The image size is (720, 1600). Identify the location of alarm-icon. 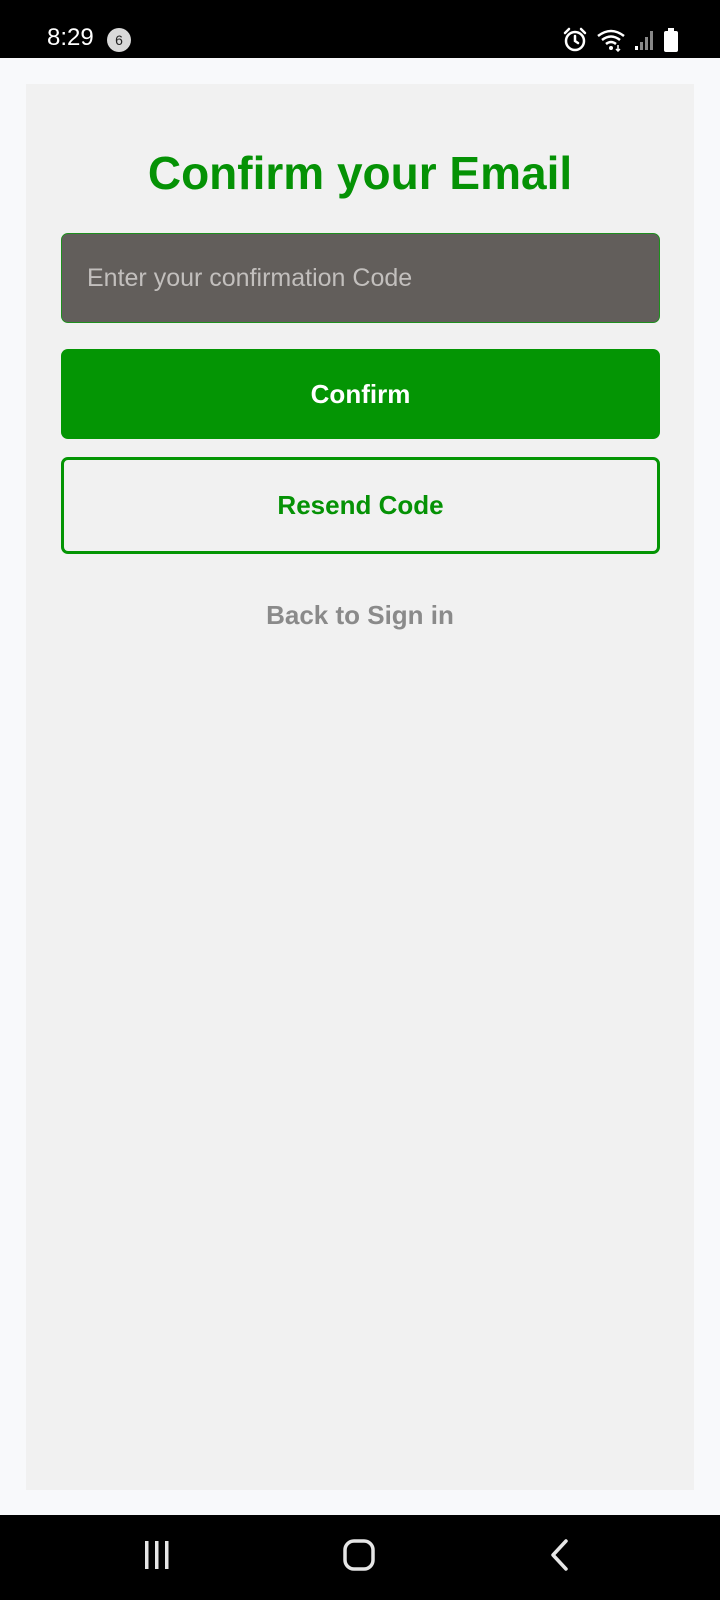
(575, 40).